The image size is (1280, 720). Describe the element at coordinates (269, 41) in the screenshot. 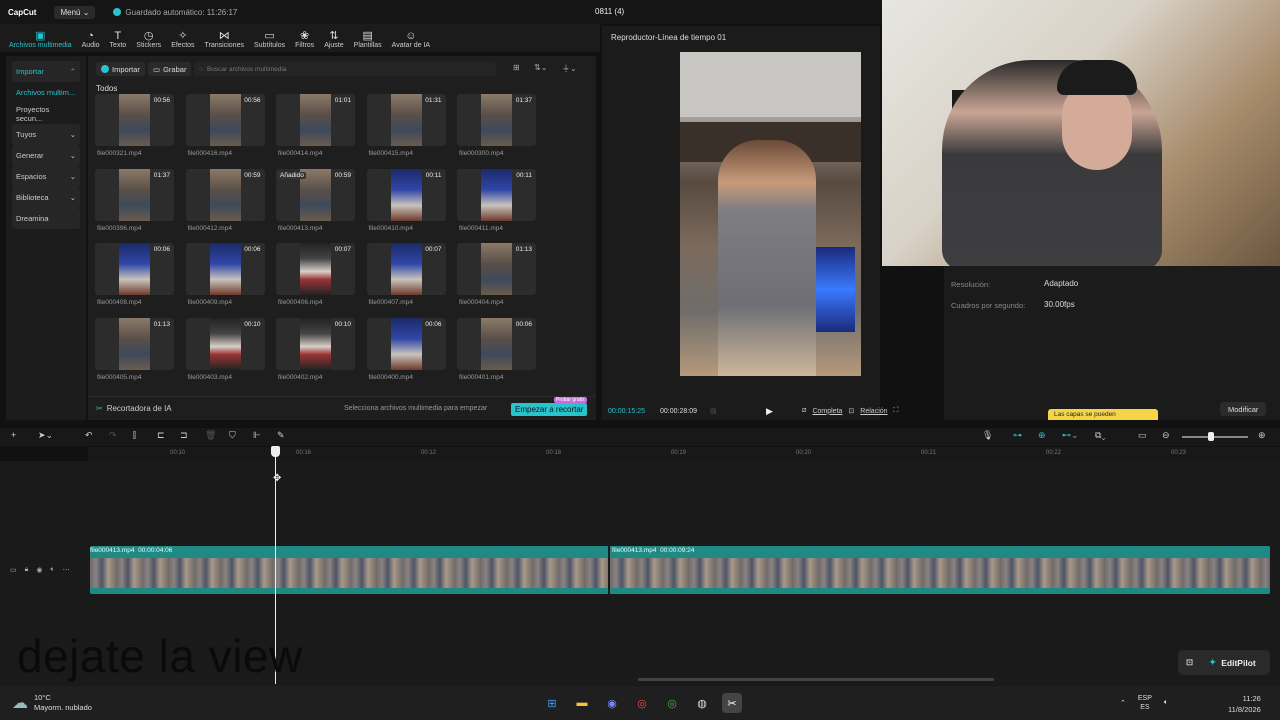

I see `tab-subtitles: ▭ Subtítulos` at that location.